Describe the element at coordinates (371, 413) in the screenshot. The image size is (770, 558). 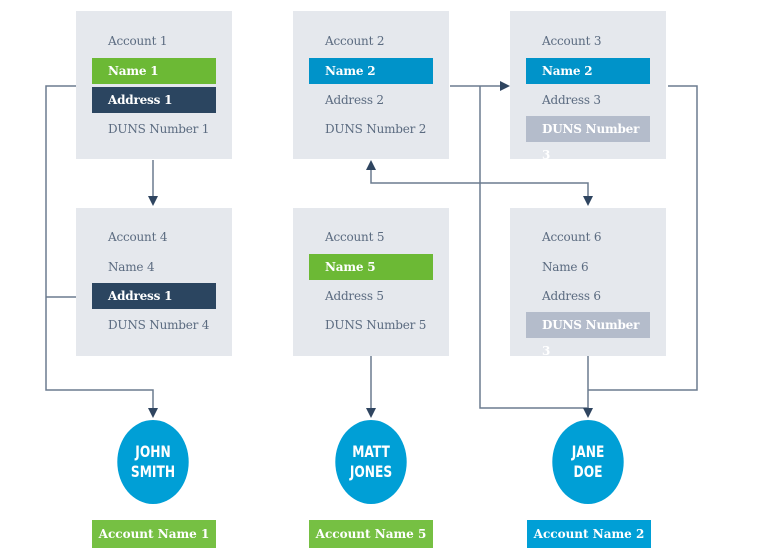
I see `arrow-down-matt` at that location.